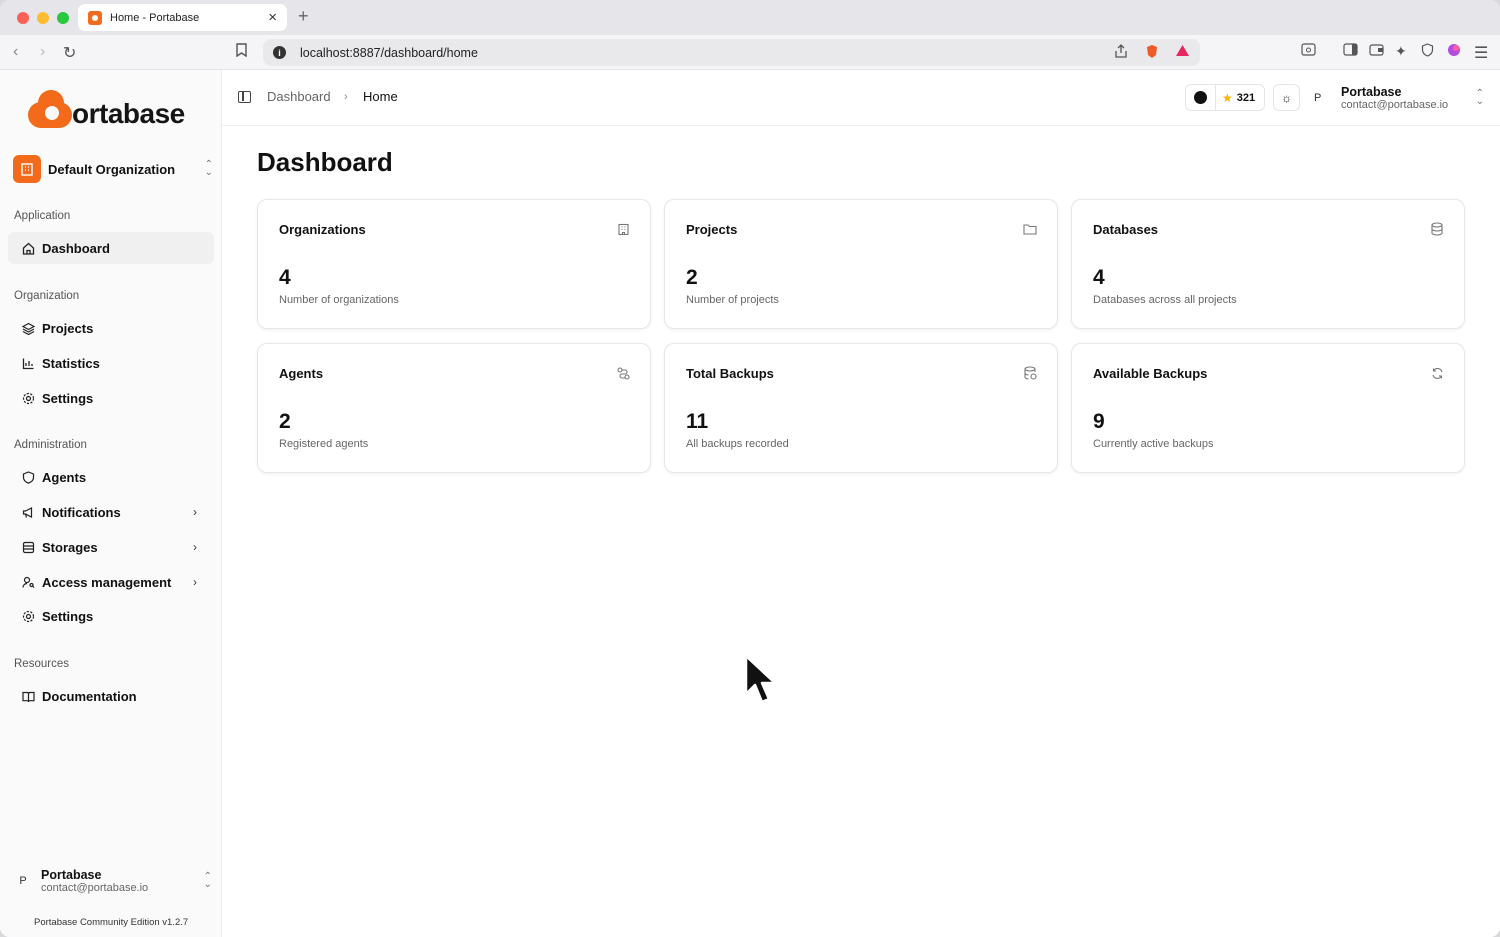 The image size is (1500, 937). What do you see at coordinates (732, 300) in the screenshot?
I see `card-description: Number of projects` at bounding box center [732, 300].